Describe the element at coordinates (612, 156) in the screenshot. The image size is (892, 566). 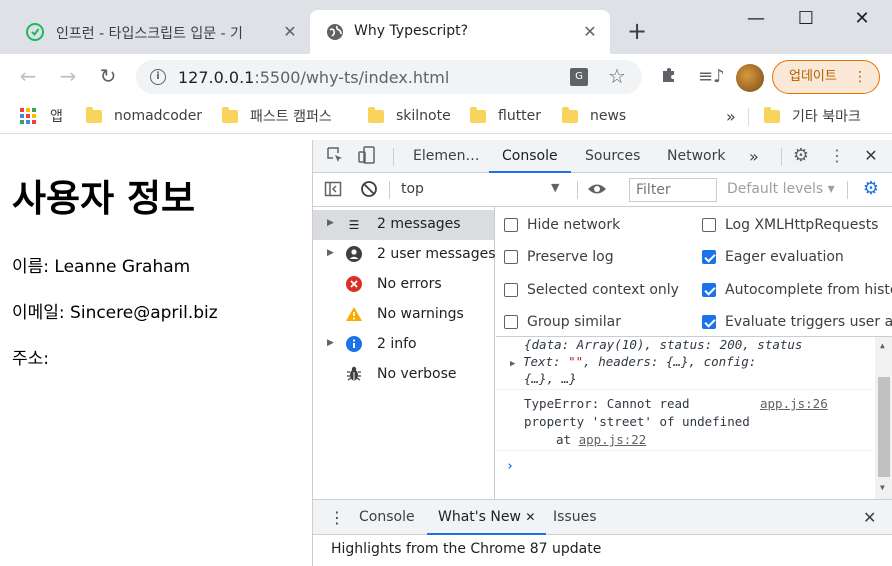
I see `tab-sources: Sources` at that location.